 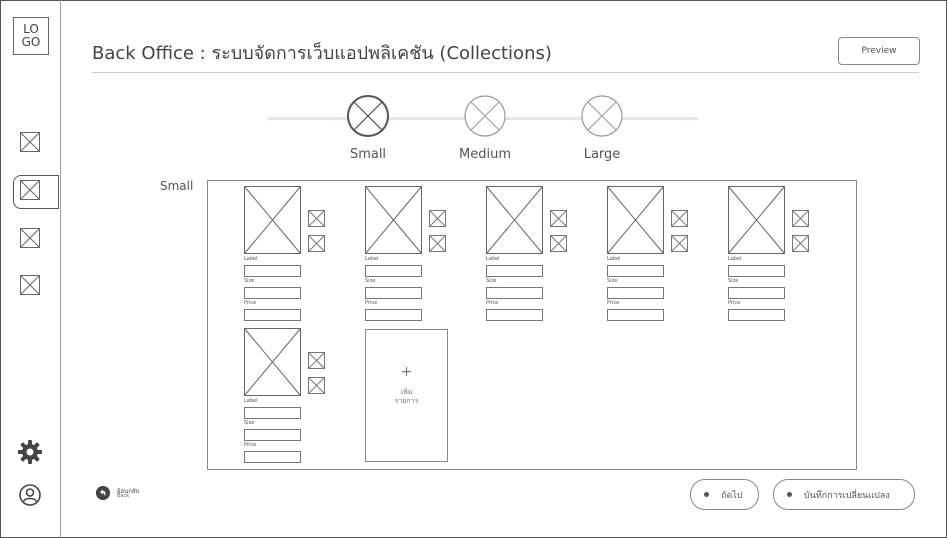 I want to click on save-dot-icon, so click(x=789, y=494).